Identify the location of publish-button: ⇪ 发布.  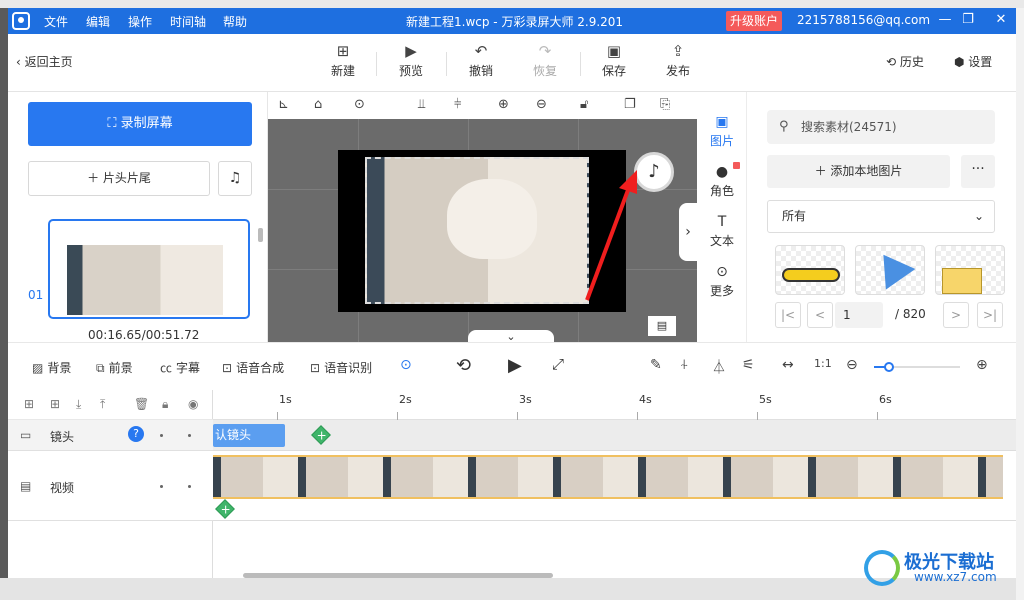
(678, 60).